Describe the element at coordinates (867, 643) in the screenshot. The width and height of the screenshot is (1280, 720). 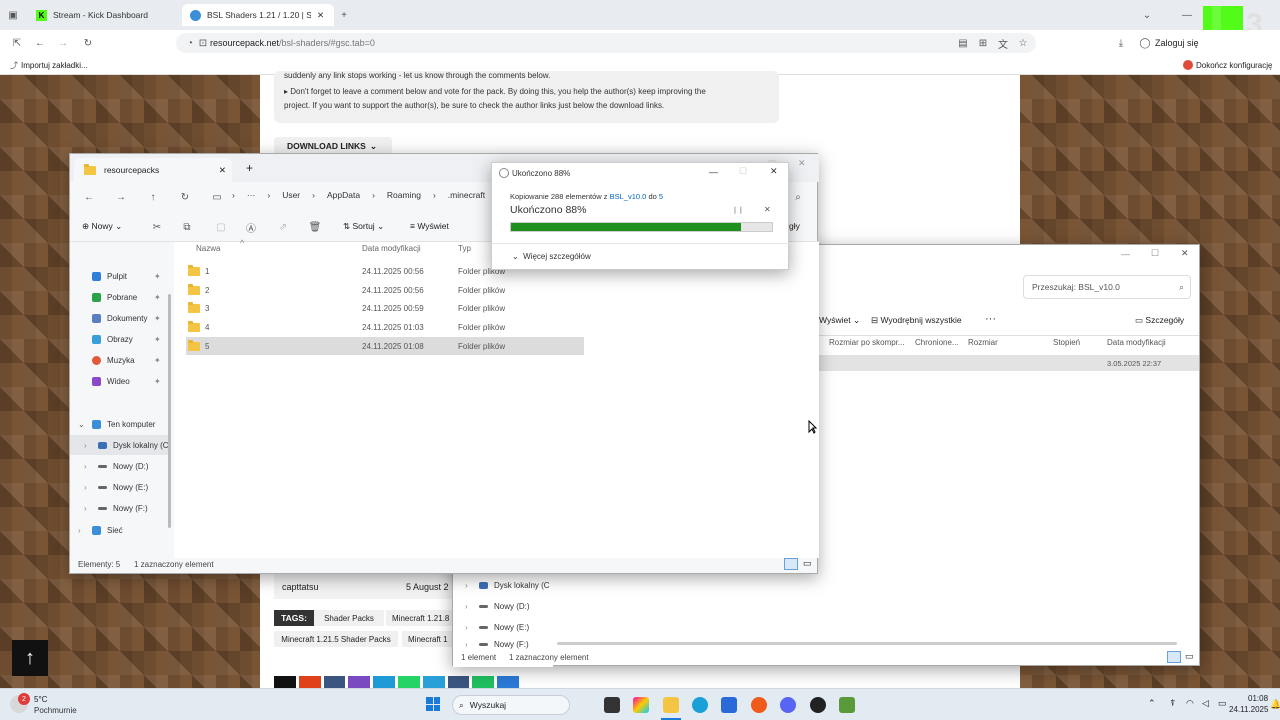
I see `horizontal-scrollbar` at that location.